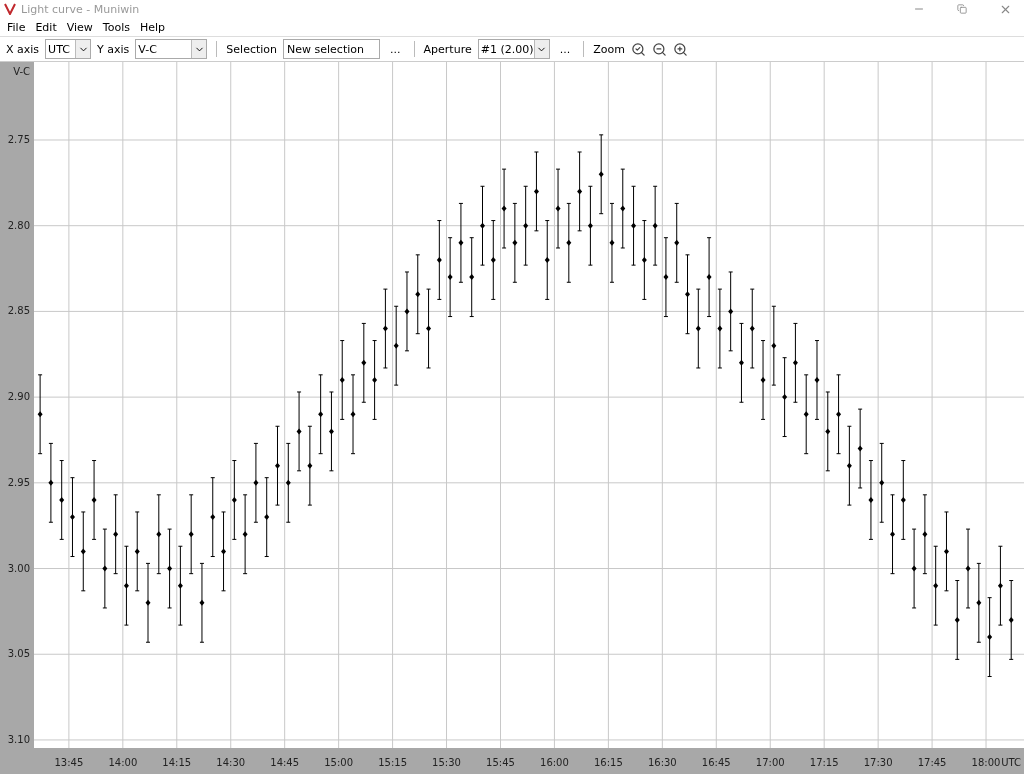 Image resolution: width=1024 pixels, height=775 pixels. Describe the element at coordinates (116, 27) in the screenshot. I see `menu-item: Tools` at that location.